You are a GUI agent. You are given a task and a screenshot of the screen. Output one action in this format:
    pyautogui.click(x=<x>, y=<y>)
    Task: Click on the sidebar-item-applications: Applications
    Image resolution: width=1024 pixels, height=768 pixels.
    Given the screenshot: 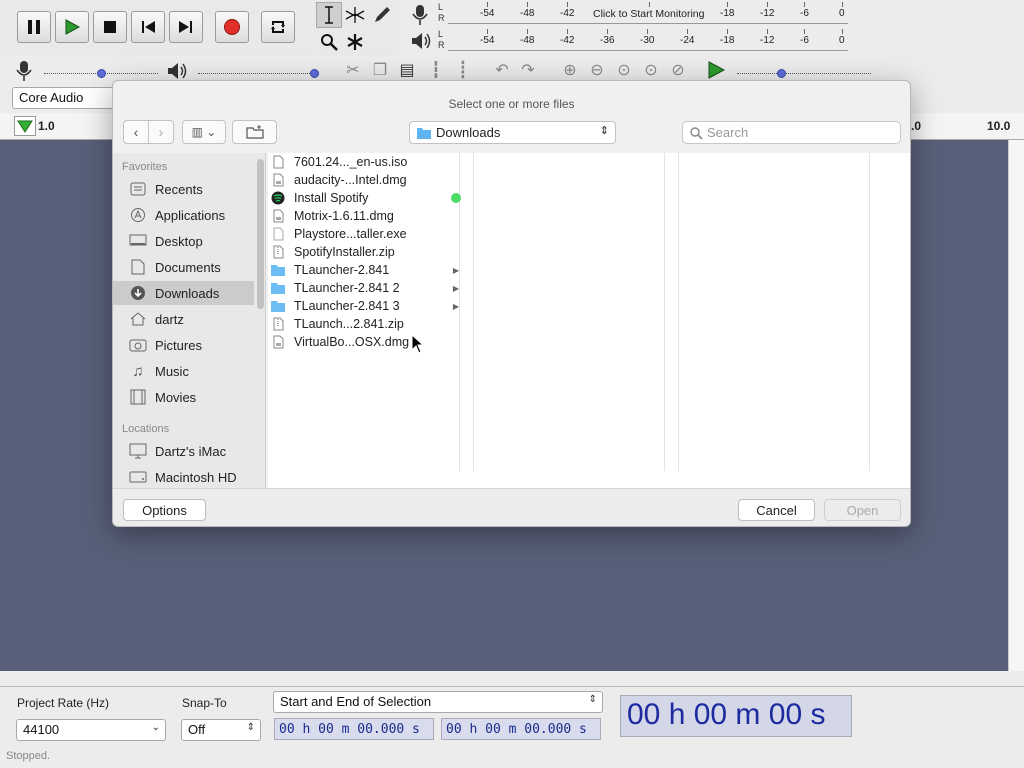 What is the action you would take?
    pyautogui.click(x=183, y=215)
    